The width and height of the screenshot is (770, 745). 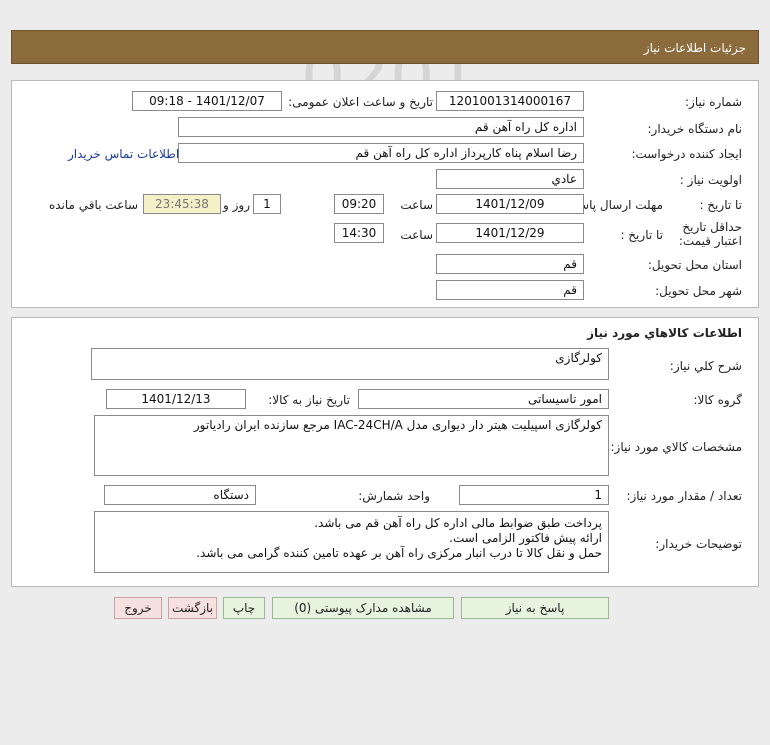 I want to click on notes-line: ارائه پیش فاکتور الزامی است., so click(x=525, y=538).